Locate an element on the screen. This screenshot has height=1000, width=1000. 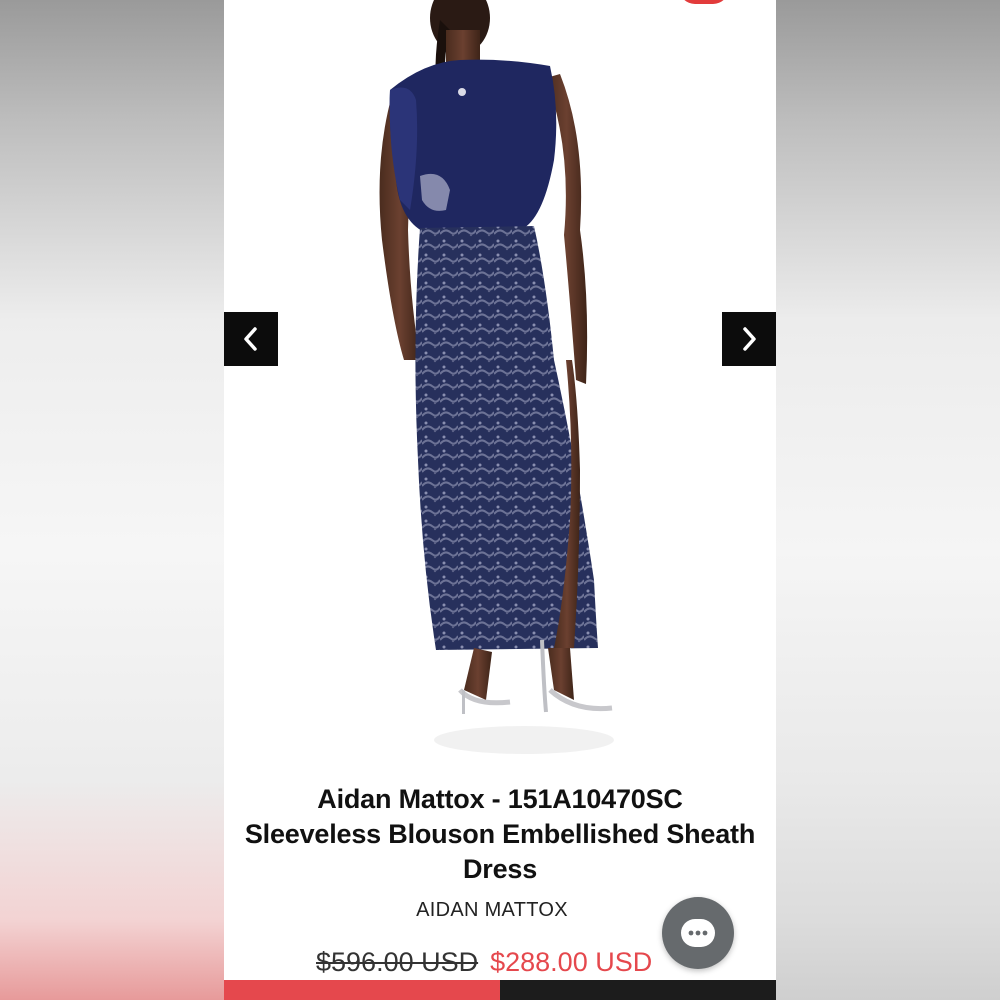
product-title-line: Sleeveless Blouson Embellished Sheath is located at coordinates (500, 834).